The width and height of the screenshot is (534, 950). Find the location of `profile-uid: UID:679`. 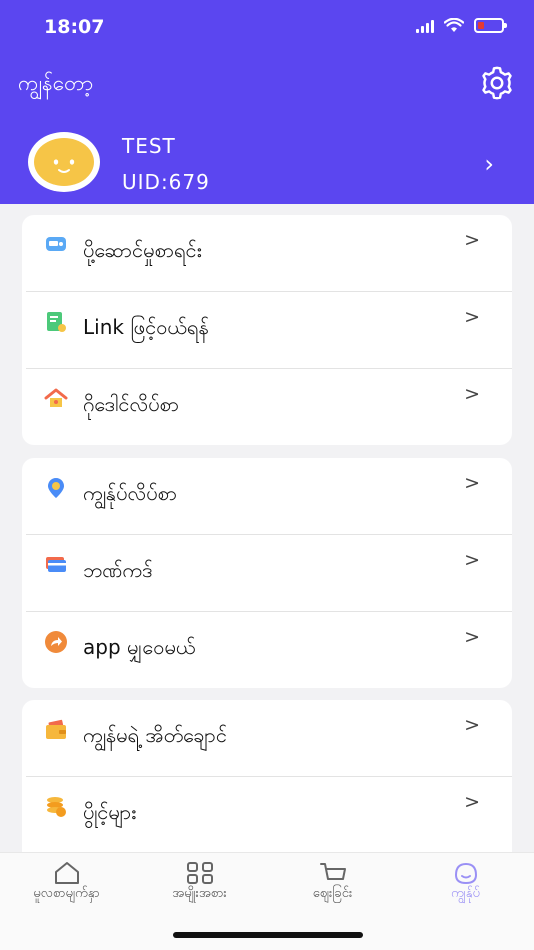

profile-uid: UID:679 is located at coordinates (166, 182).